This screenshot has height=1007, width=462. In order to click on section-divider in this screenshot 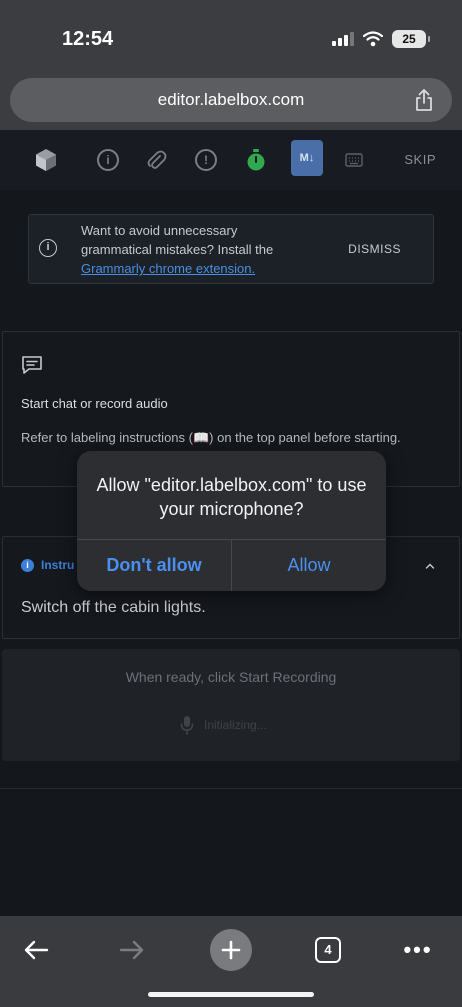, I will do `click(231, 788)`.